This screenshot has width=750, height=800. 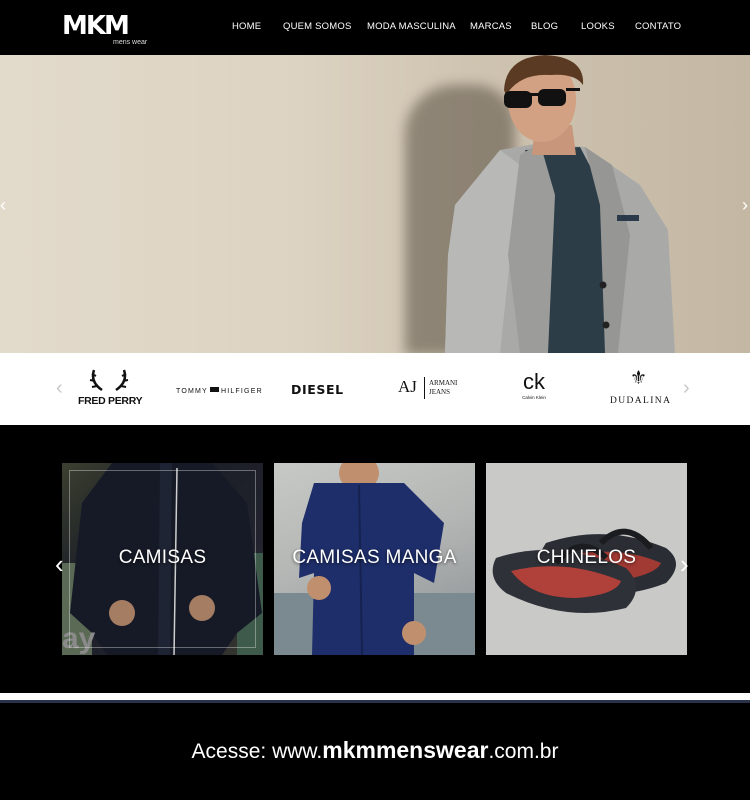 What do you see at coordinates (59, 564) in the screenshot?
I see `category-prev-arrow: ‹` at bounding box center [59, 564].